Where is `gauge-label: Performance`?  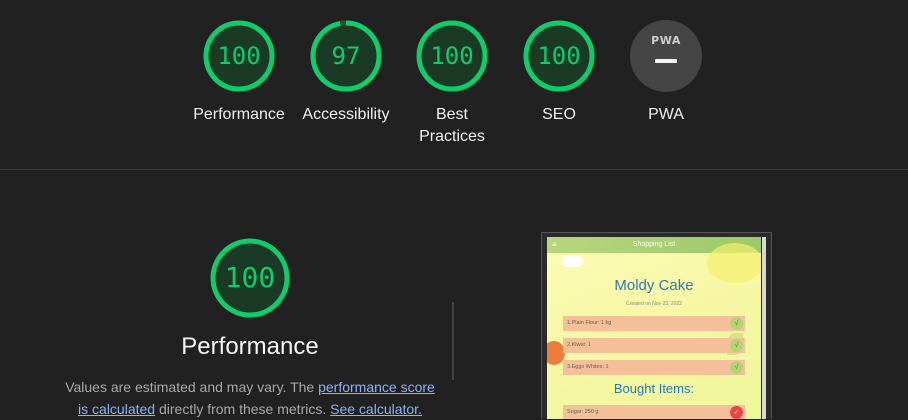
gauge-label: Performance is located at coordinates (239, 114).